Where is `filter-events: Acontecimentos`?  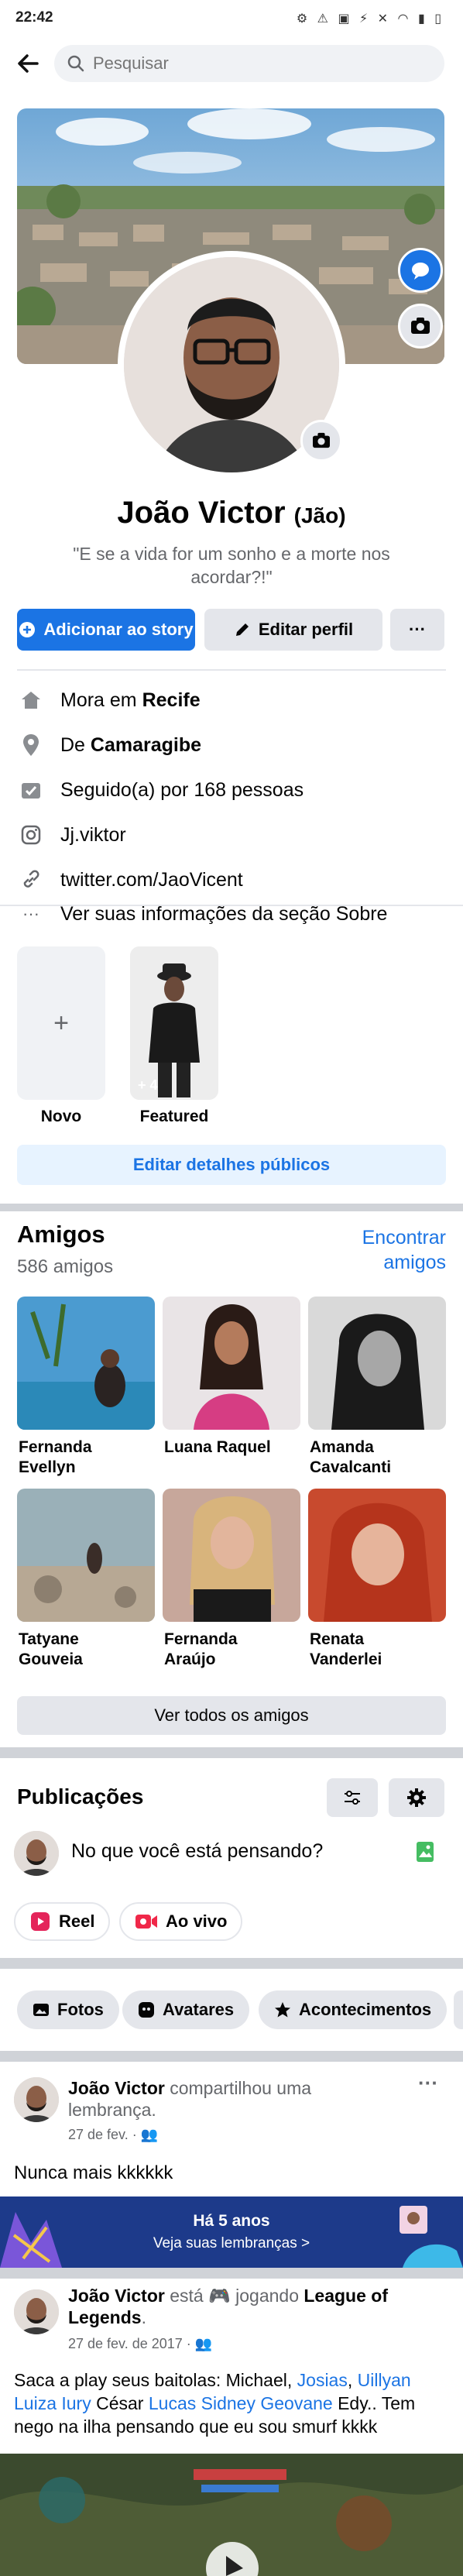 filter-events: Acontecimentos is located at coordinates (354, 2009).